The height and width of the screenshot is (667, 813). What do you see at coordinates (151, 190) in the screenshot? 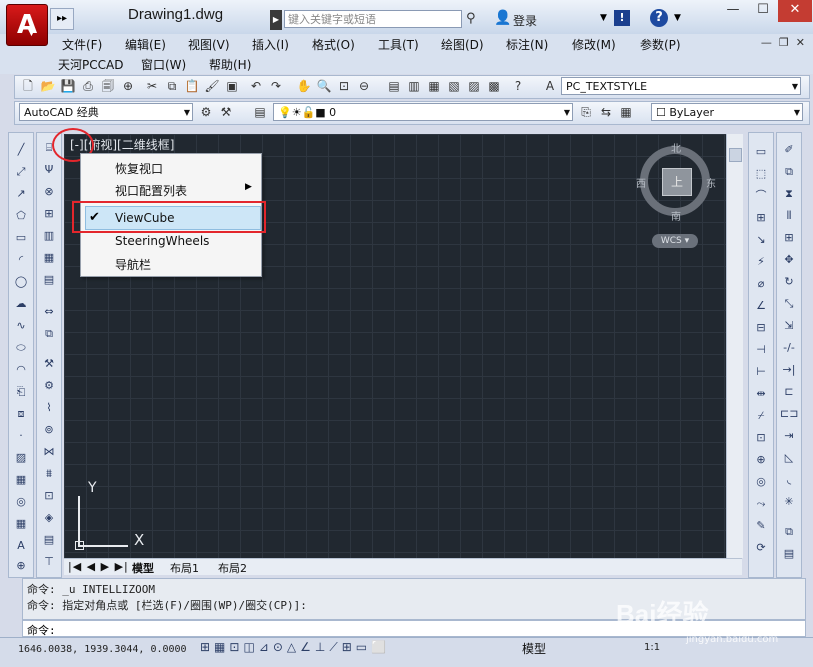
I see `menu-item-viewport-config: 视口配置列表` at bounding box center [151, 190].